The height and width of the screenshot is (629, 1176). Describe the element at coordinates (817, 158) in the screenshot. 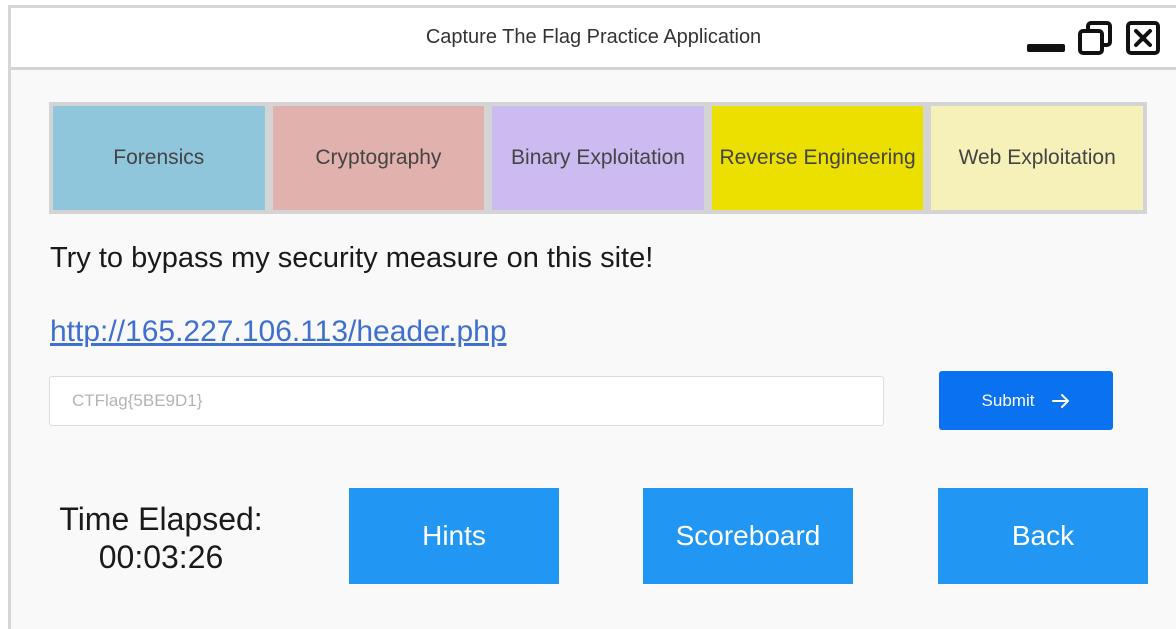

I see `category-reverse-engineering: Reverse Engineering` at that location.